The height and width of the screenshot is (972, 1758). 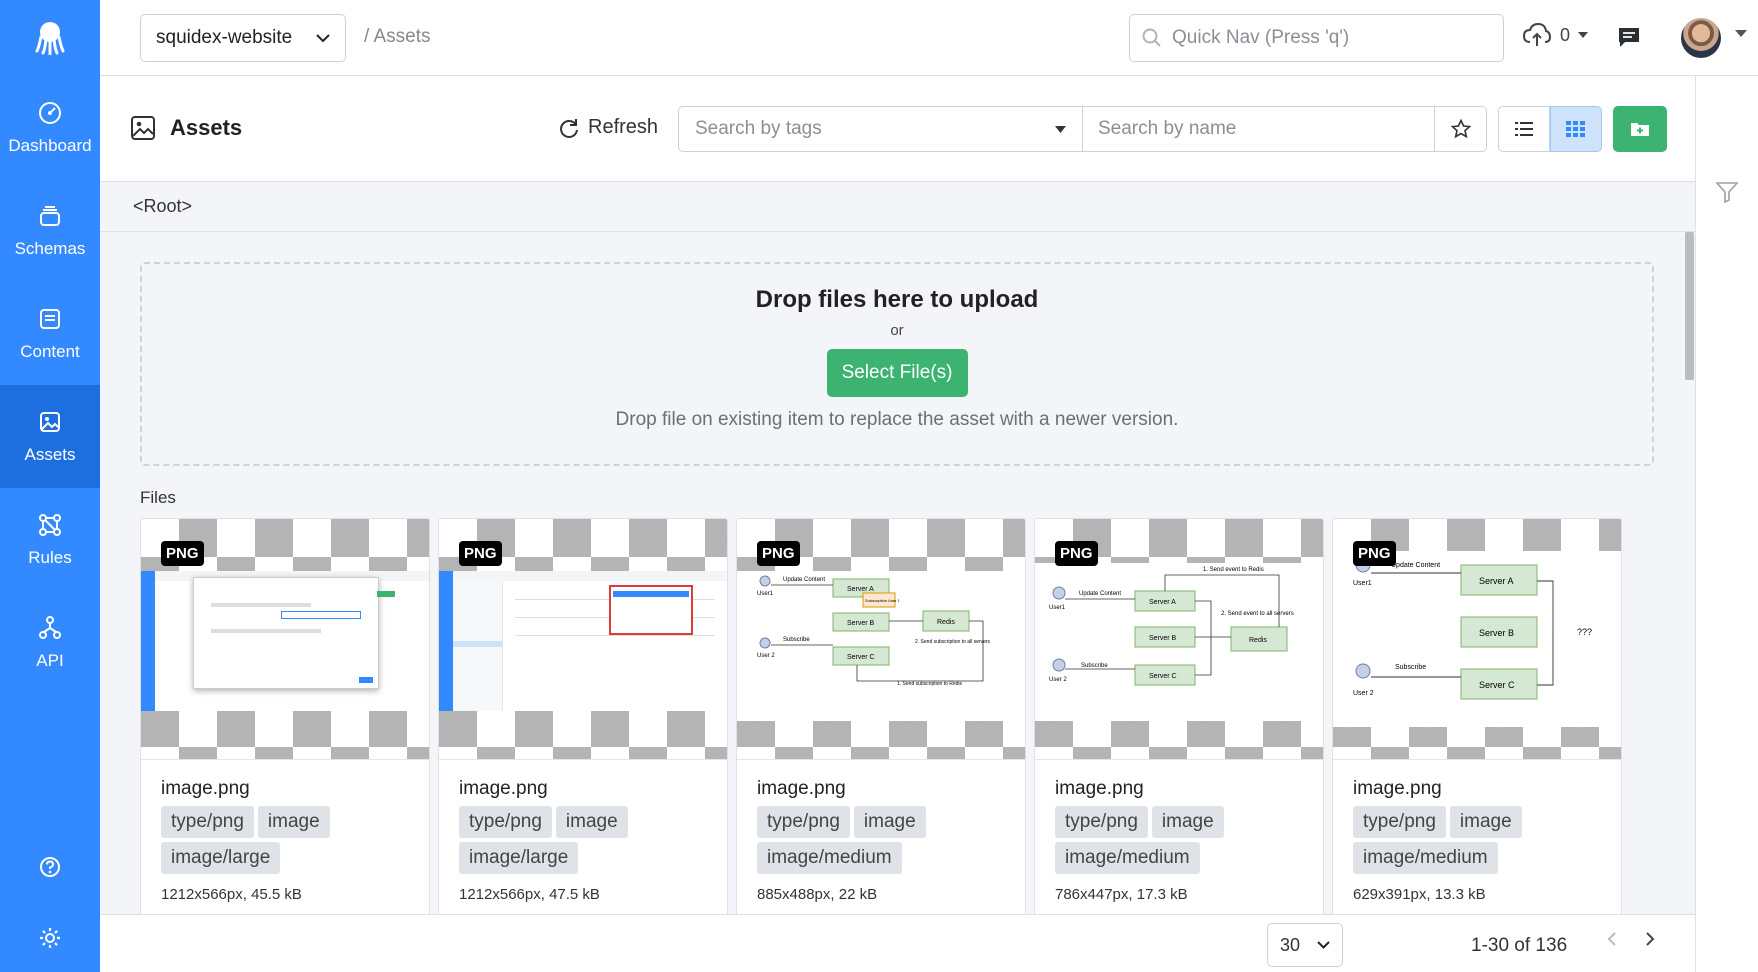 What do you see at coordinates (1689, 306) in the screenshot?
I see `scrollbar` at bounding box center [1689, 306].